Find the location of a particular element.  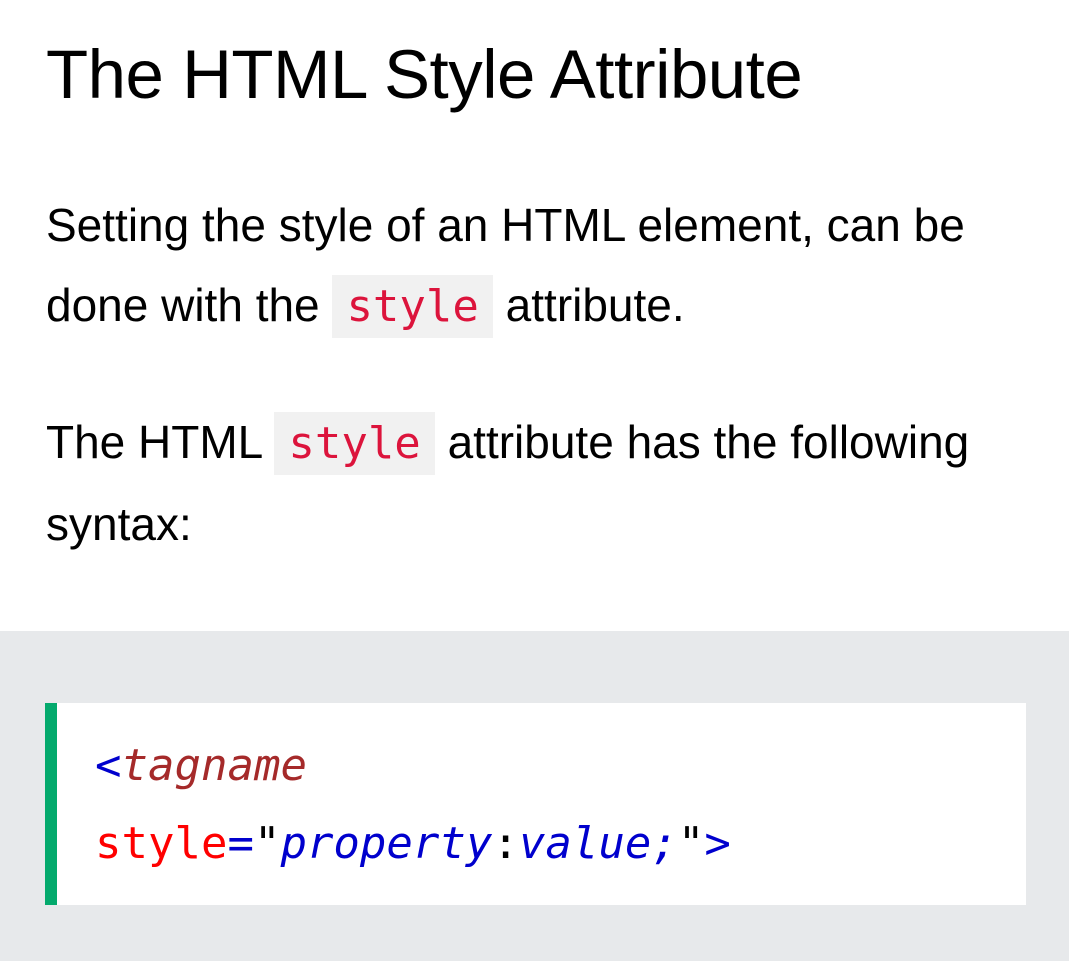

code-quote-close: " is located at coordinates (691, 843).